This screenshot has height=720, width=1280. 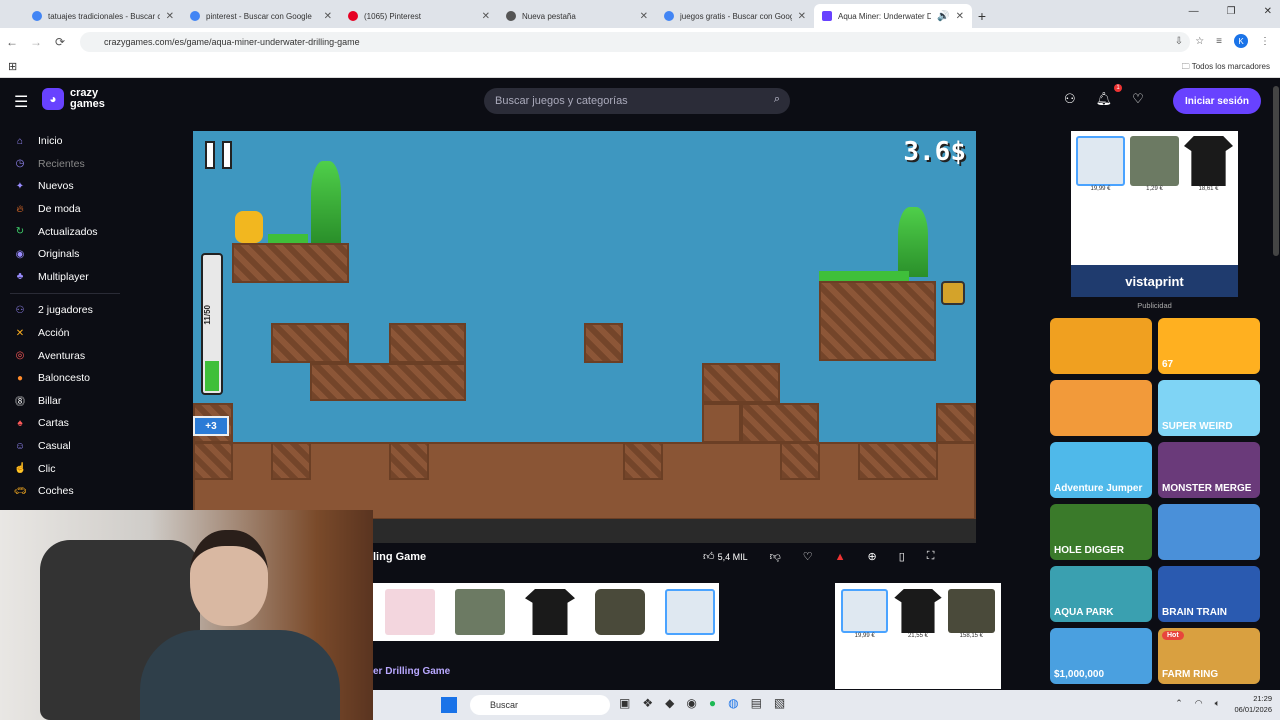 What do you see at coordinates (449, 705) in the screenshot?
I see `windows-start-icon` at bounding box center [449, 705].